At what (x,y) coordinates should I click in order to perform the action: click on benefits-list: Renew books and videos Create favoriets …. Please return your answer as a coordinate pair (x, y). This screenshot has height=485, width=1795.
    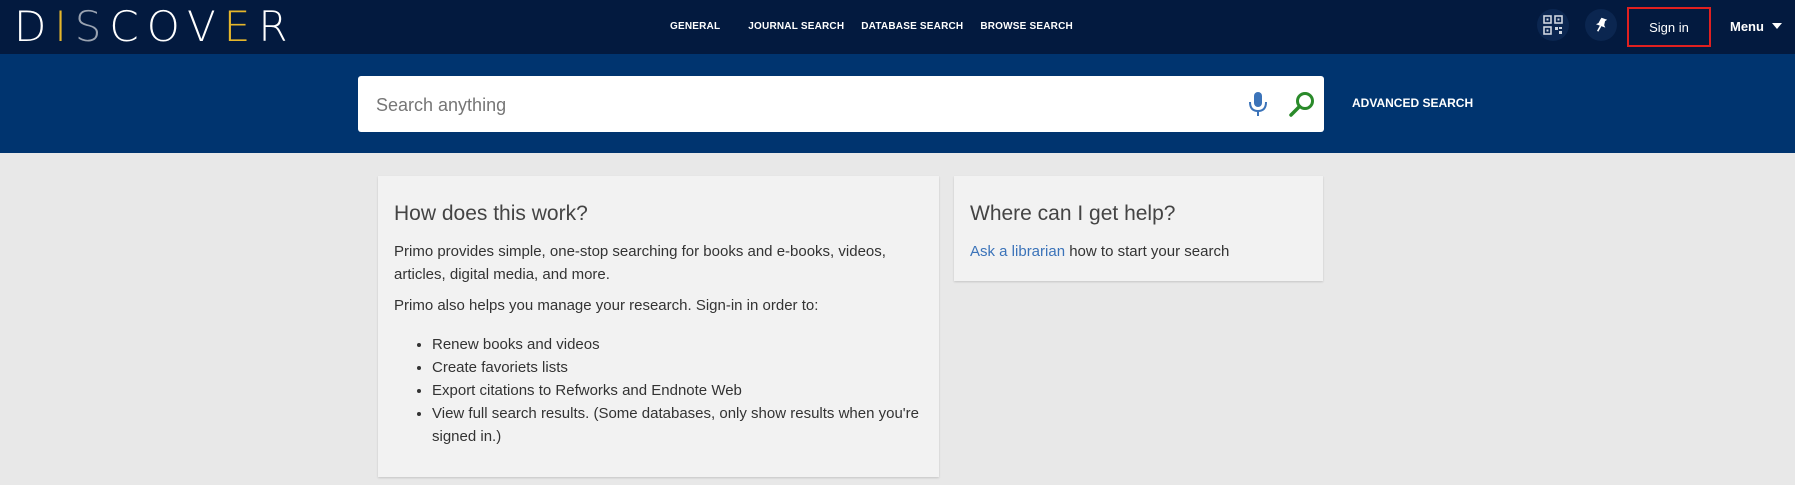
    Looking at the image, I should click on (658, 390).